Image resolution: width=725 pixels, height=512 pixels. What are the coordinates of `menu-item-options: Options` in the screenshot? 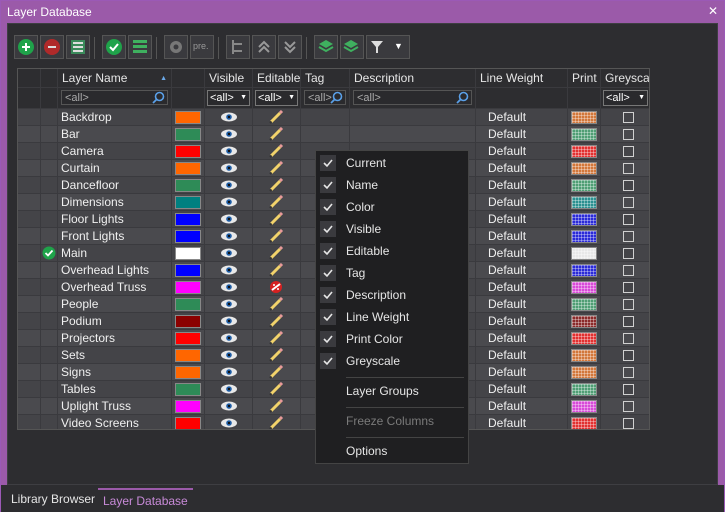 It's located at (392, 451).